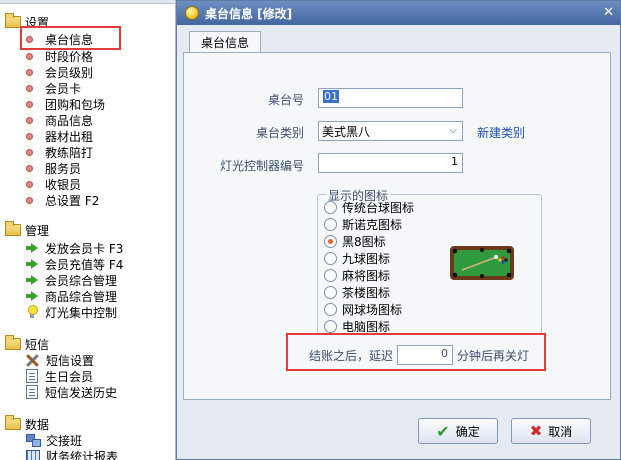  I want to click on table-type-select: 美式黑八 ⌵, so click(390, 131).